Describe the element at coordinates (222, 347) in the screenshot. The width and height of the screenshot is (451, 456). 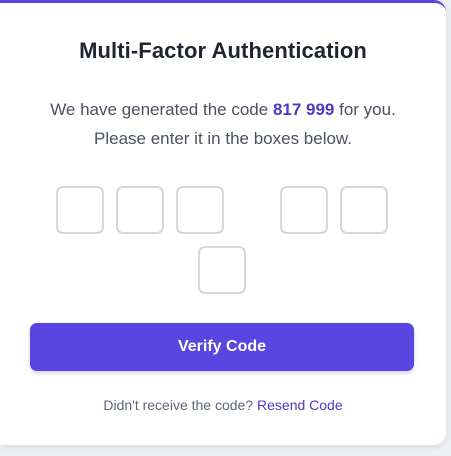
I see `verify-code-button: Verify Code` at that location.